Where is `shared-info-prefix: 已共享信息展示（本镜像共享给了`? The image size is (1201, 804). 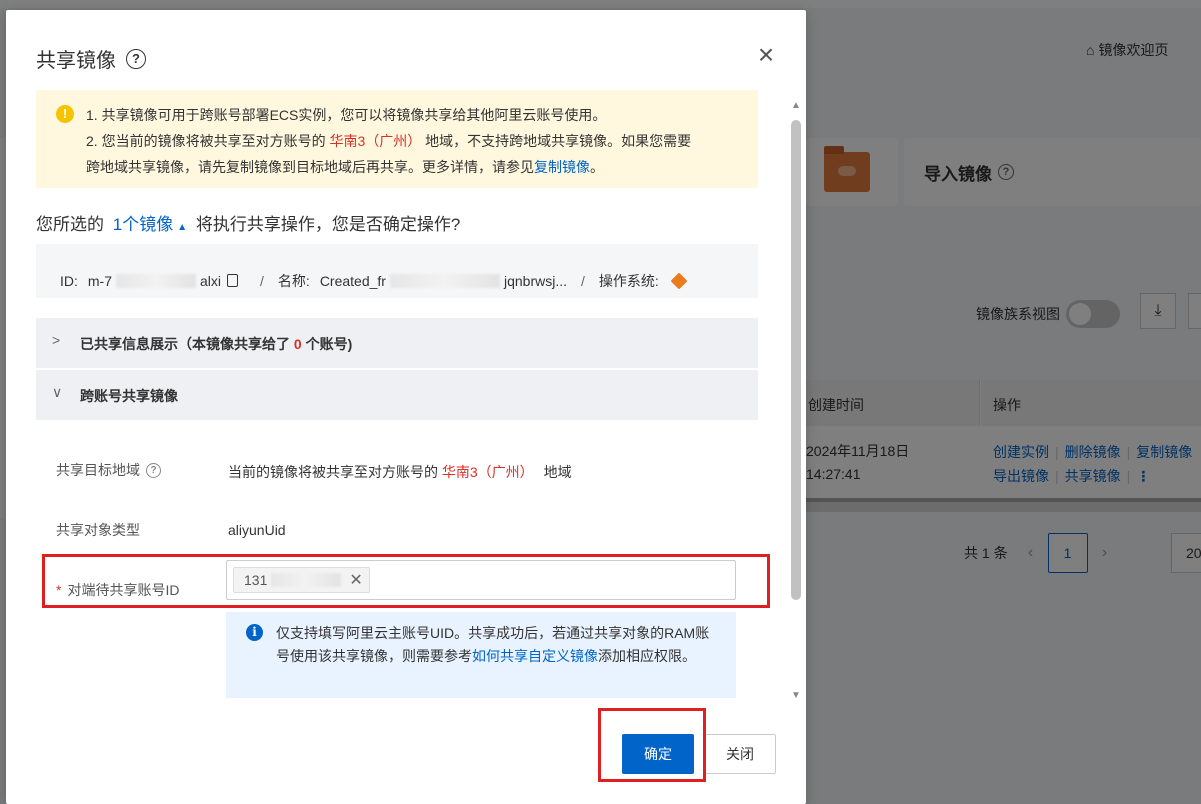
shared-info-prefix: 已共享信息展示（本镜像共享给了 is located at coordinates (185, 344).